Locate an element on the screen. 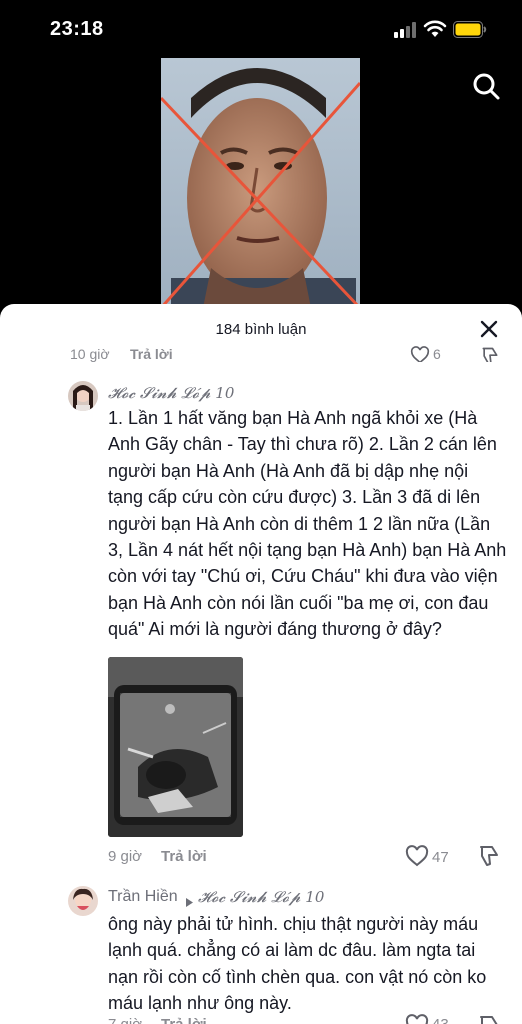 The image size is (522, 1024). status-time: 23:18 is located at coordinates (77, 29).